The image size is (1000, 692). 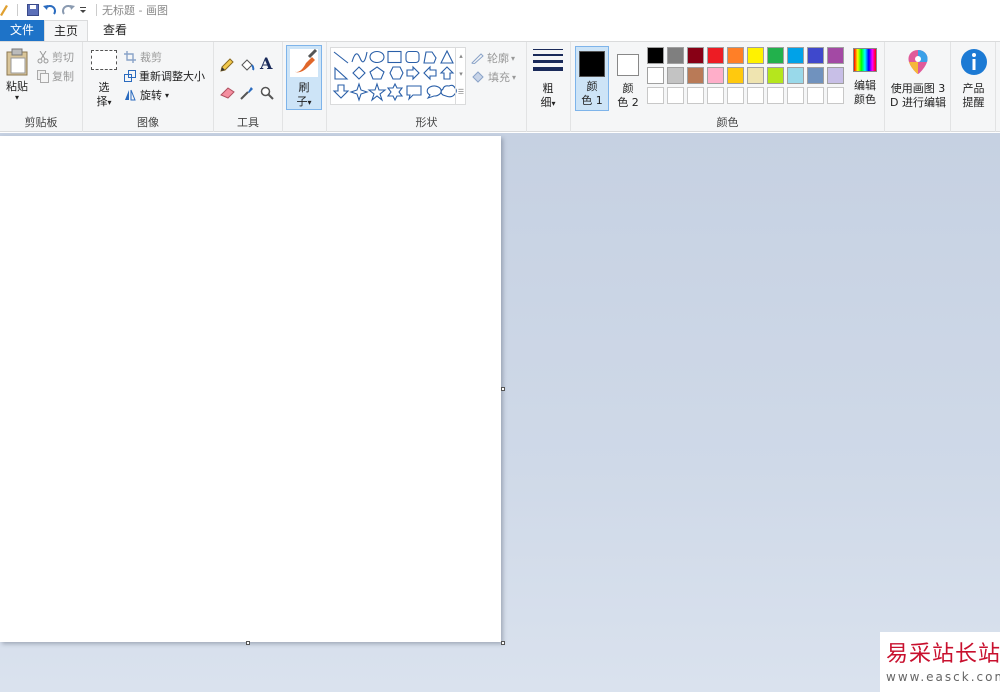 What do you see at coordinates (4, 10) in the screenshot?
I see `paint-app-icon` at bounding box center [4, 10].